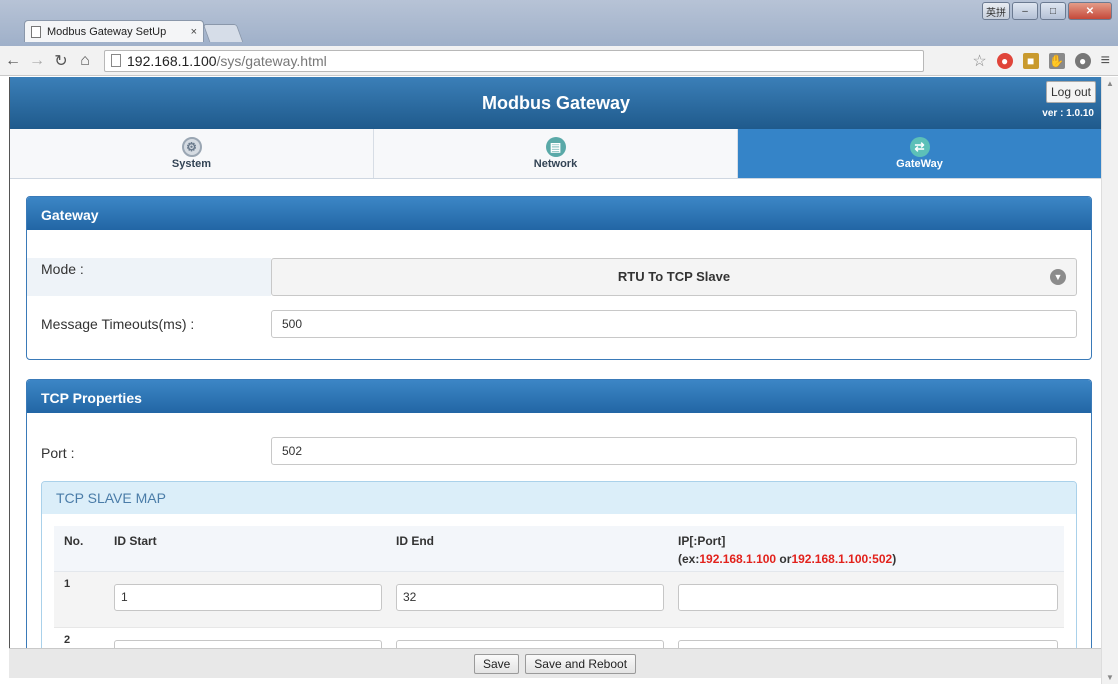 This screenshot has width=1118, height=684. I want to click on back-icon: ←, so click(13, 61).